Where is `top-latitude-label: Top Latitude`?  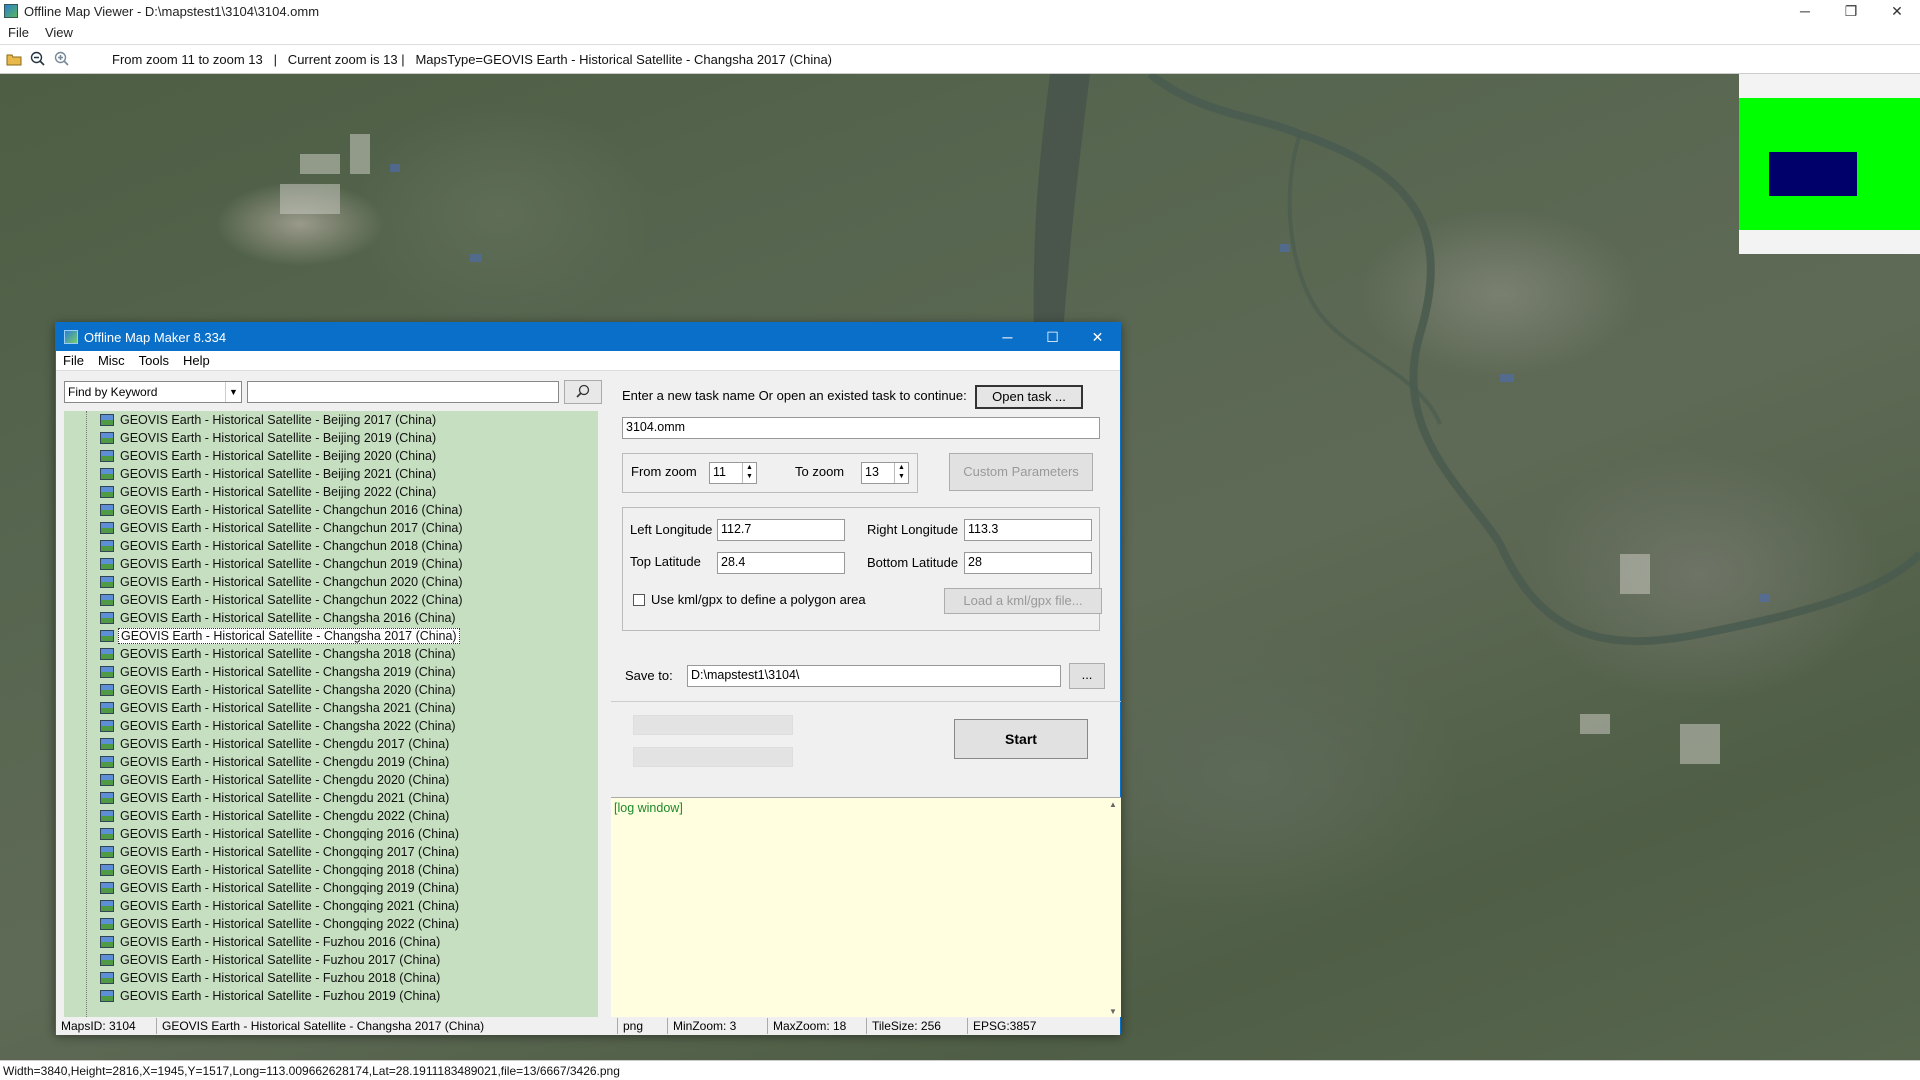
top-latitude-label: Top Latitude is located at coordinates (665, 561).